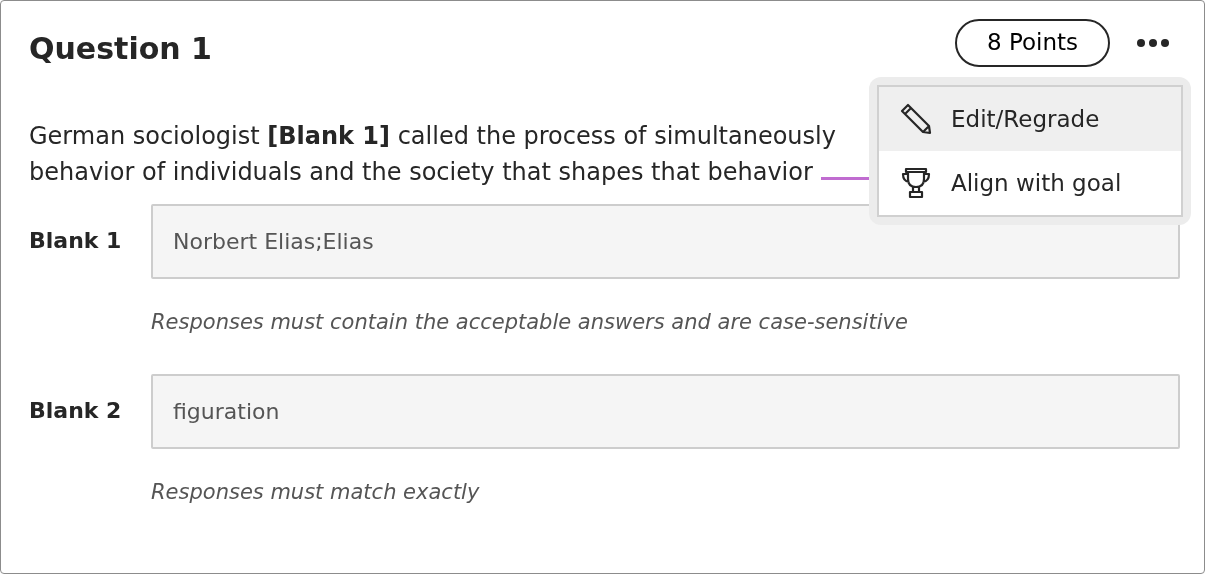 The width and height of the screenshot is (1205, 574). Describe the element at coordinates (916, 119) in the screenshot. I see `pencil-icon` at that location.